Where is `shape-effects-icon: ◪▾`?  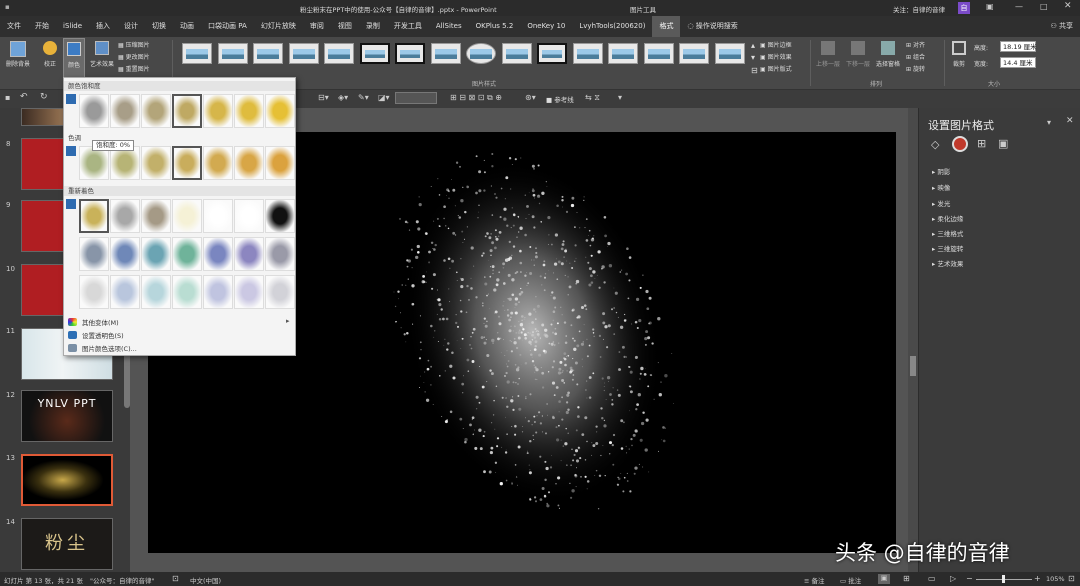 shape-effects-icon: ◪▾ is located at coordinates (384, 97).